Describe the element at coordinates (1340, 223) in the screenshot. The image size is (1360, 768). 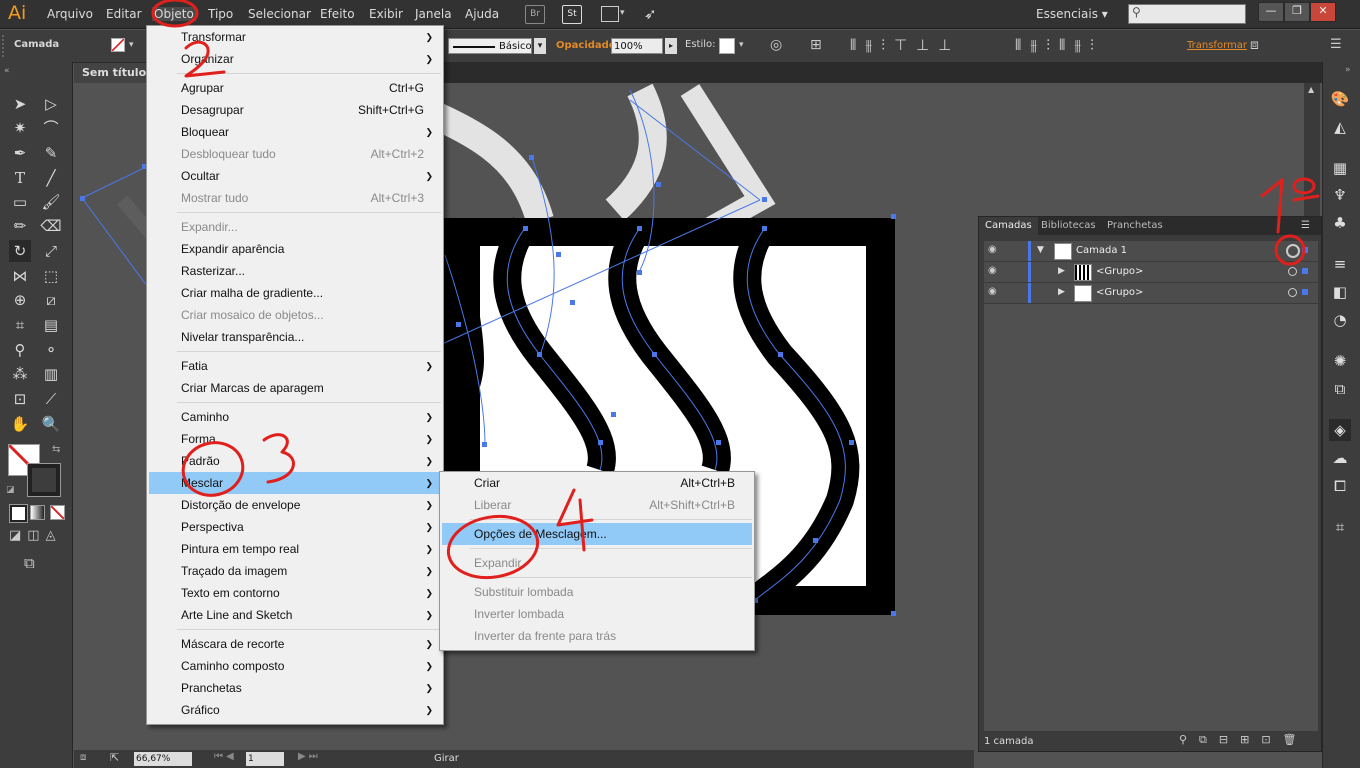
I see `symbols-panel-icon: ♣` at that location.